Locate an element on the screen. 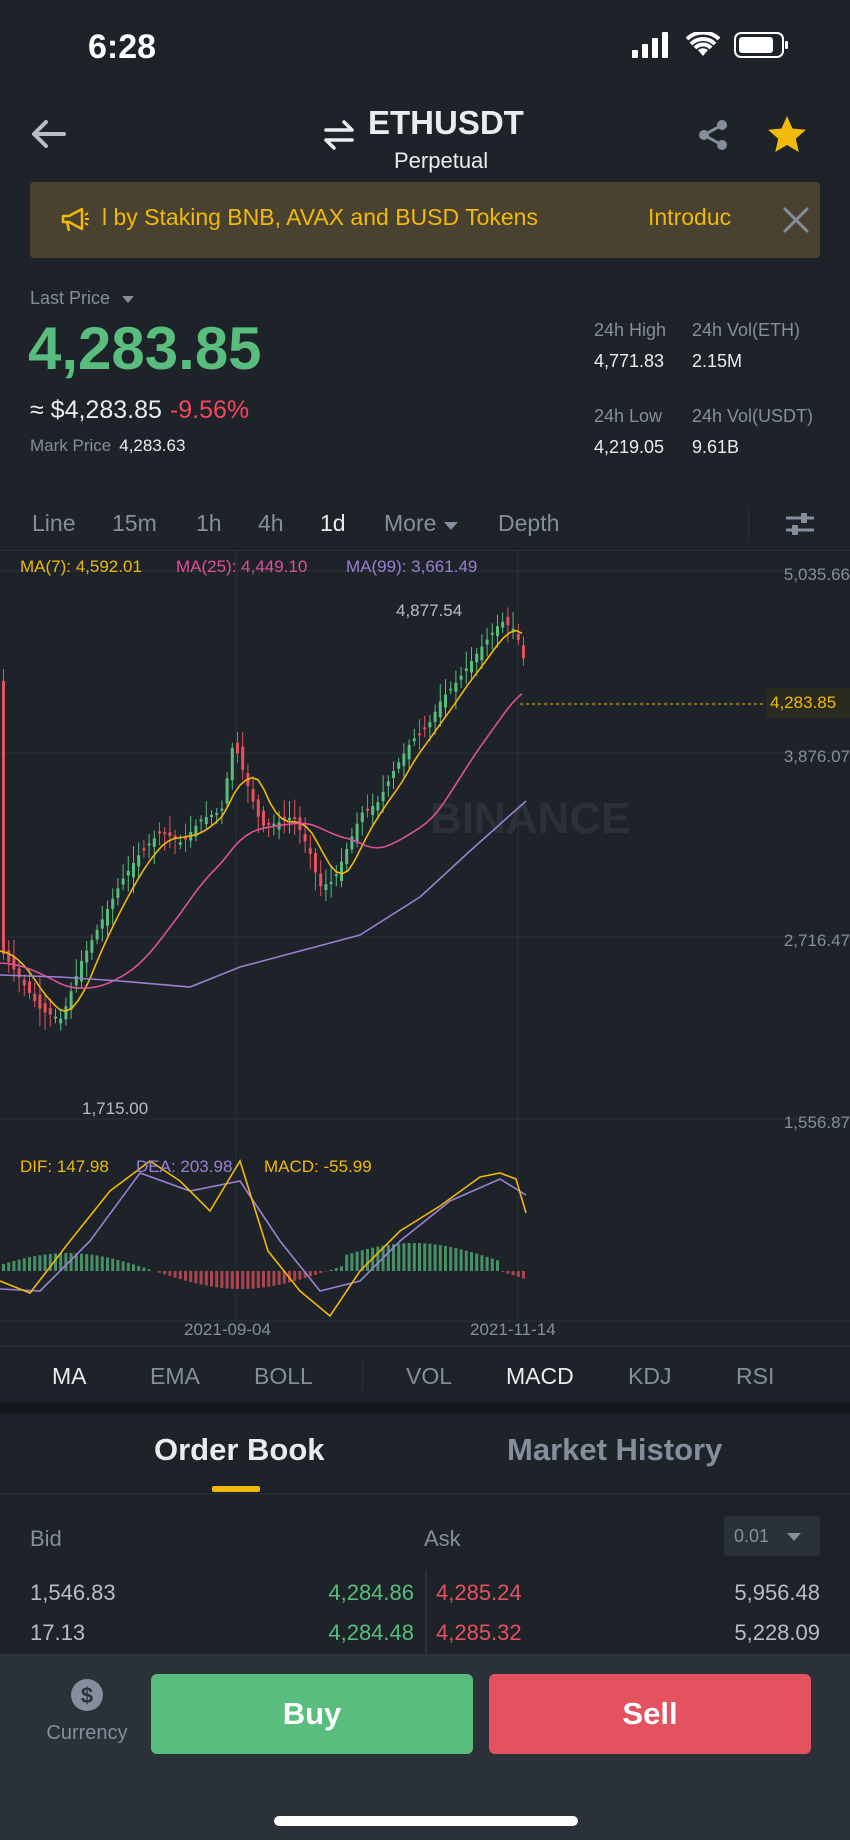  ma99-label: MA(99): 3,661.49 is located at coordinates (412, 566).